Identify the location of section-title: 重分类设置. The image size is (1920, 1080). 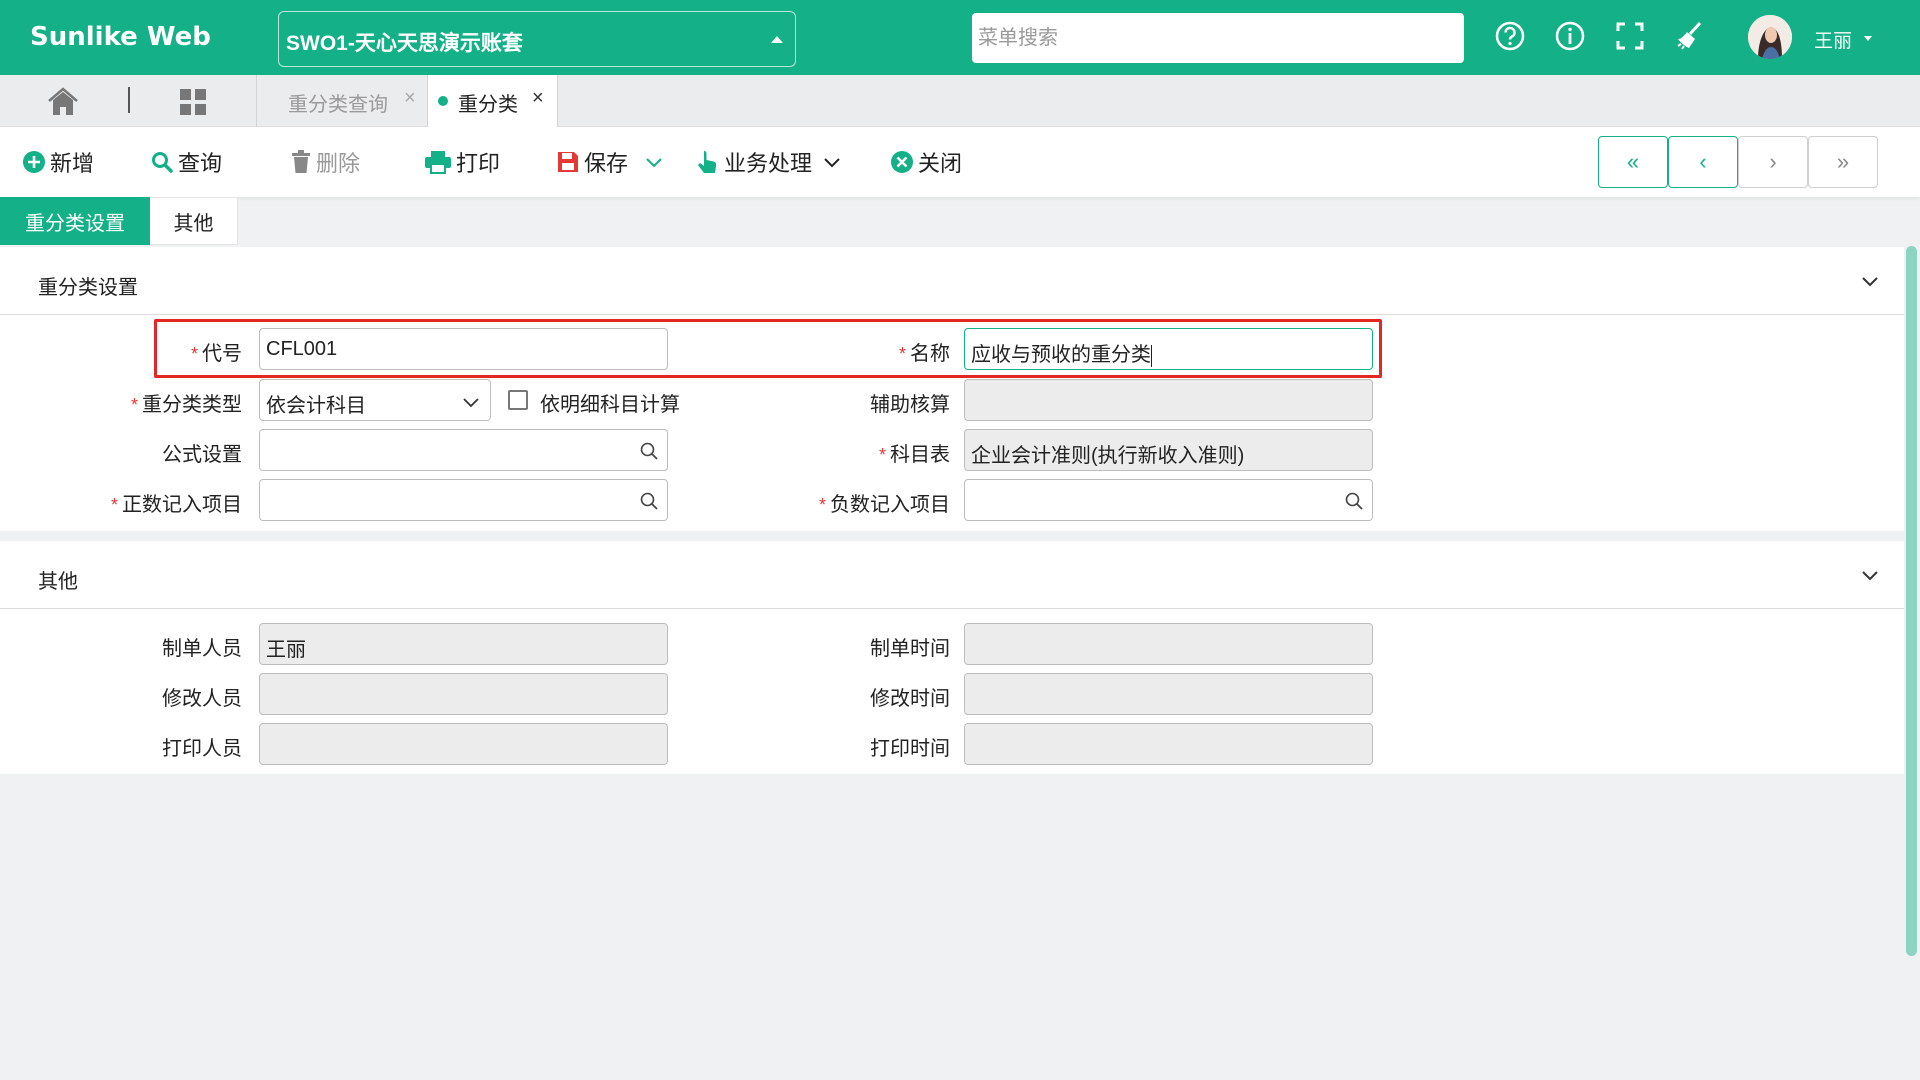
(88, 288).